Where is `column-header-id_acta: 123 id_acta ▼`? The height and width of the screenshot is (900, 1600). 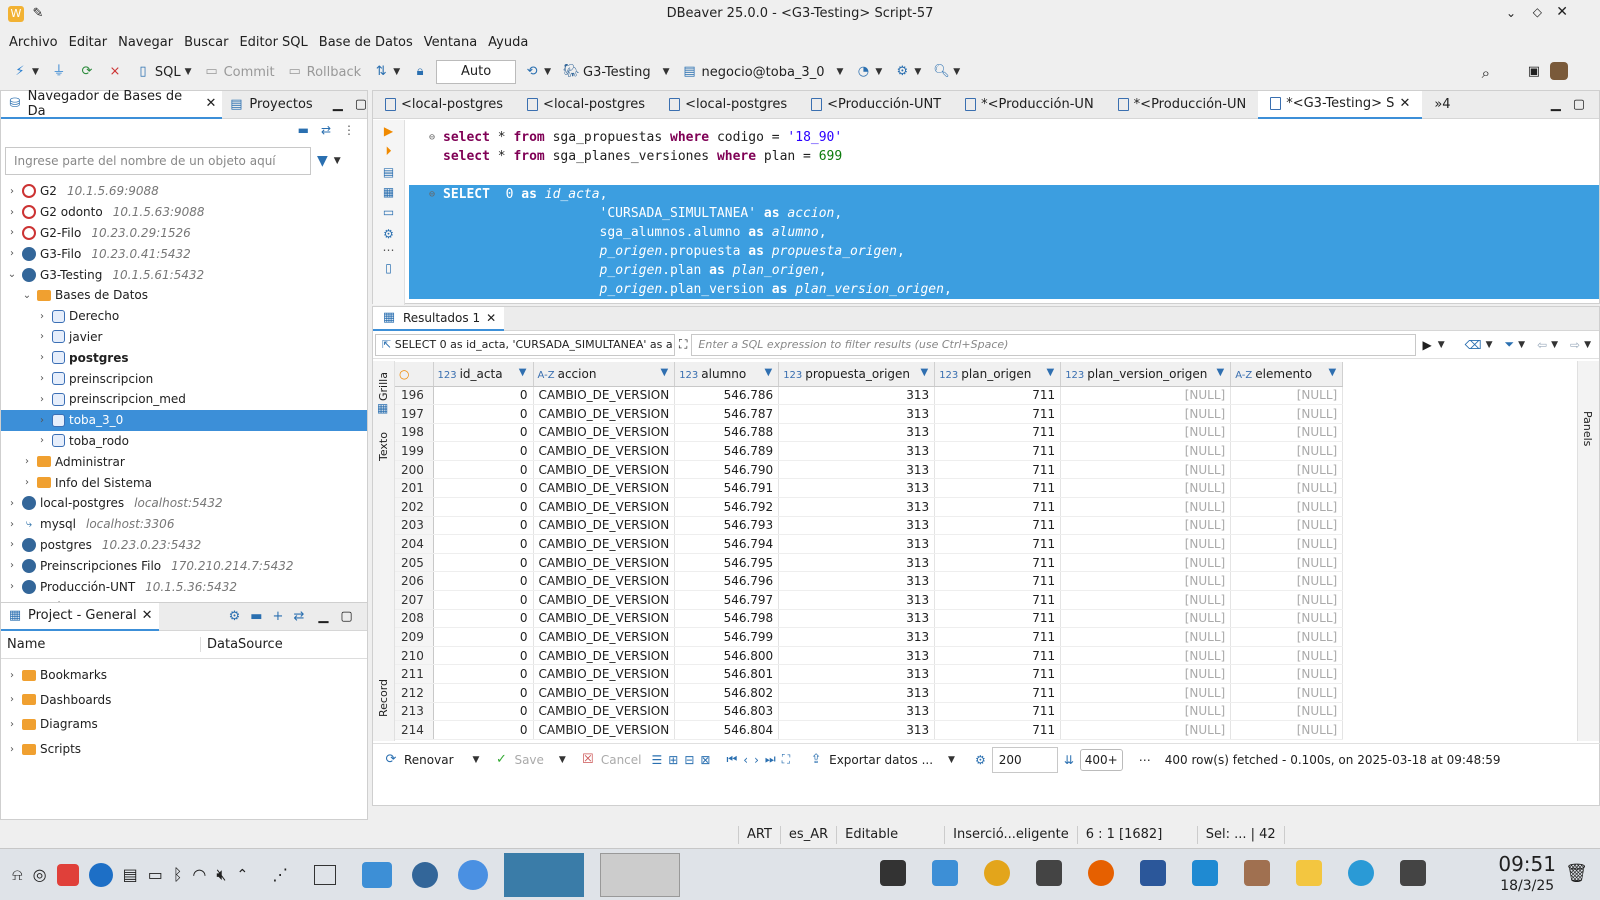
column-header-id_acta: 123 id_acta ▼ is located at coordinates (483, 374).